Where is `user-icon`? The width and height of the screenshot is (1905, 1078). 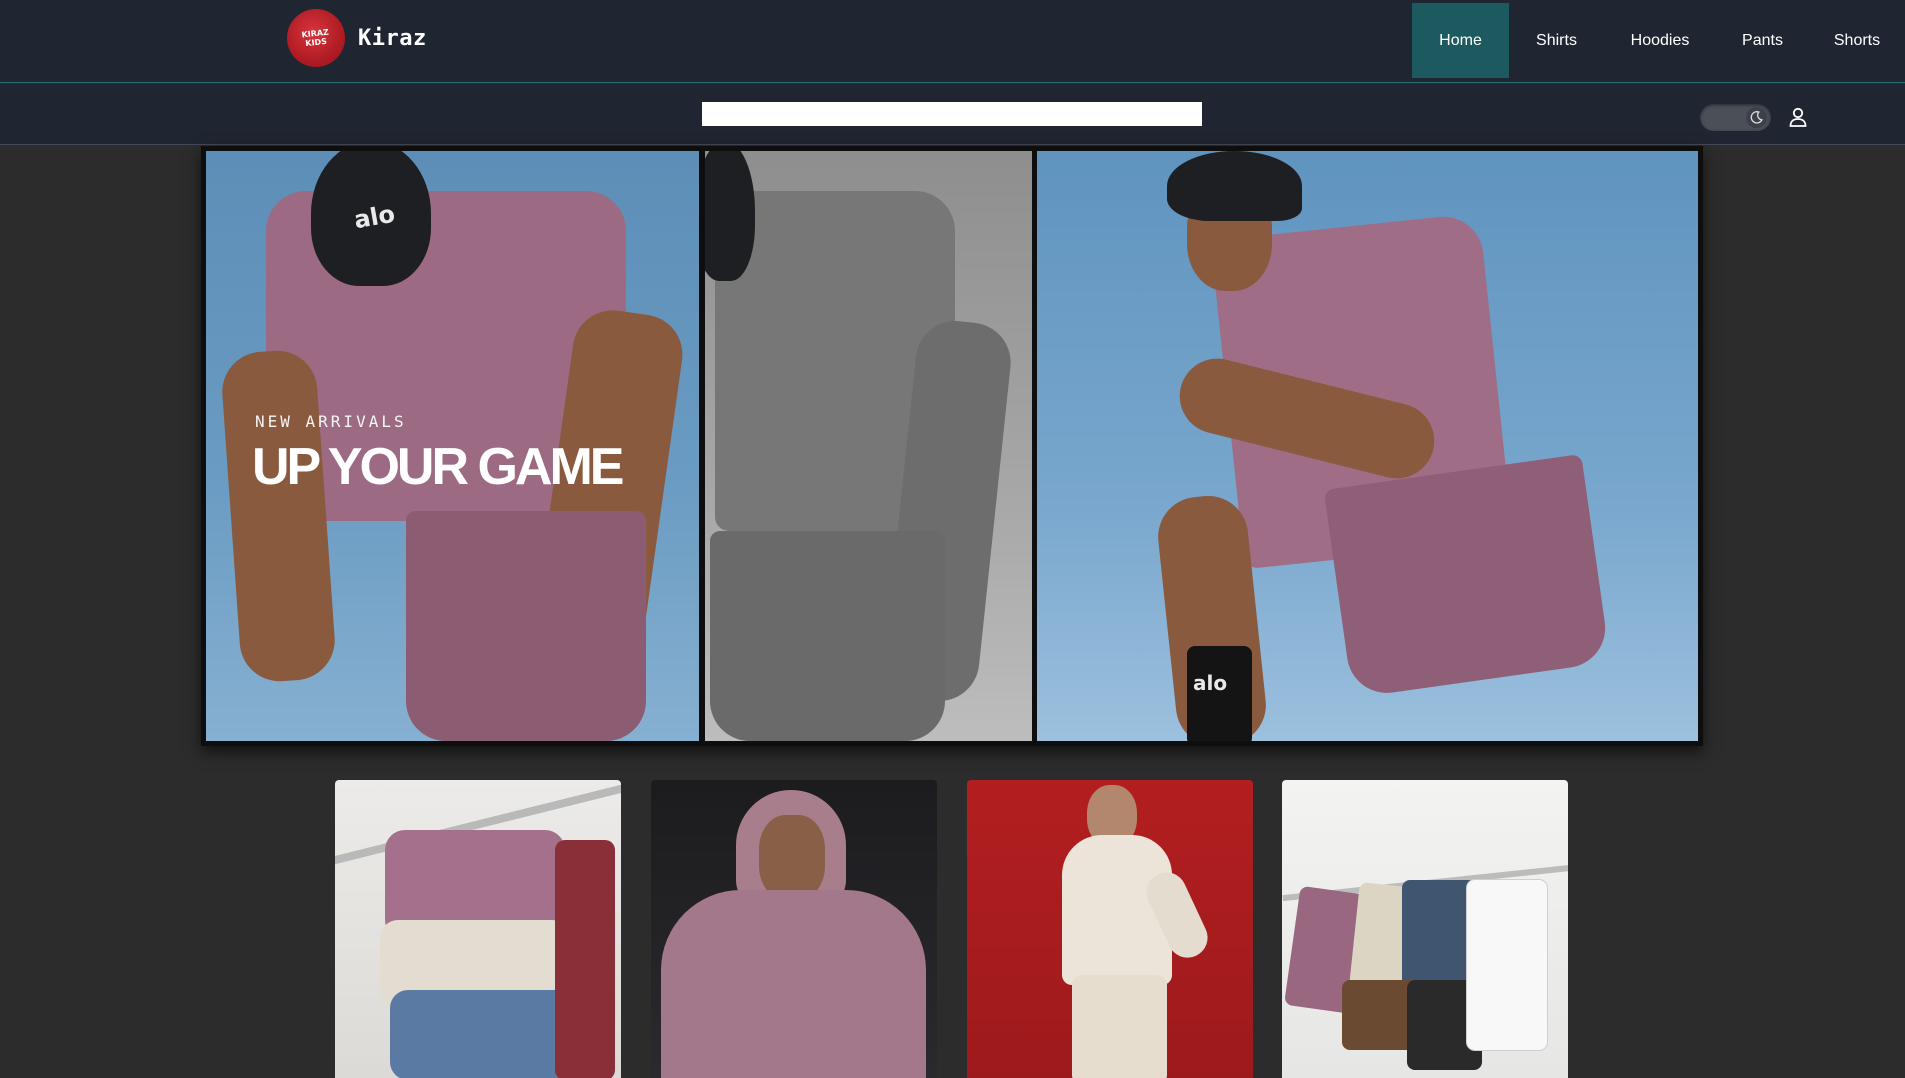
user-icon is located at coordinates (1798, 117).